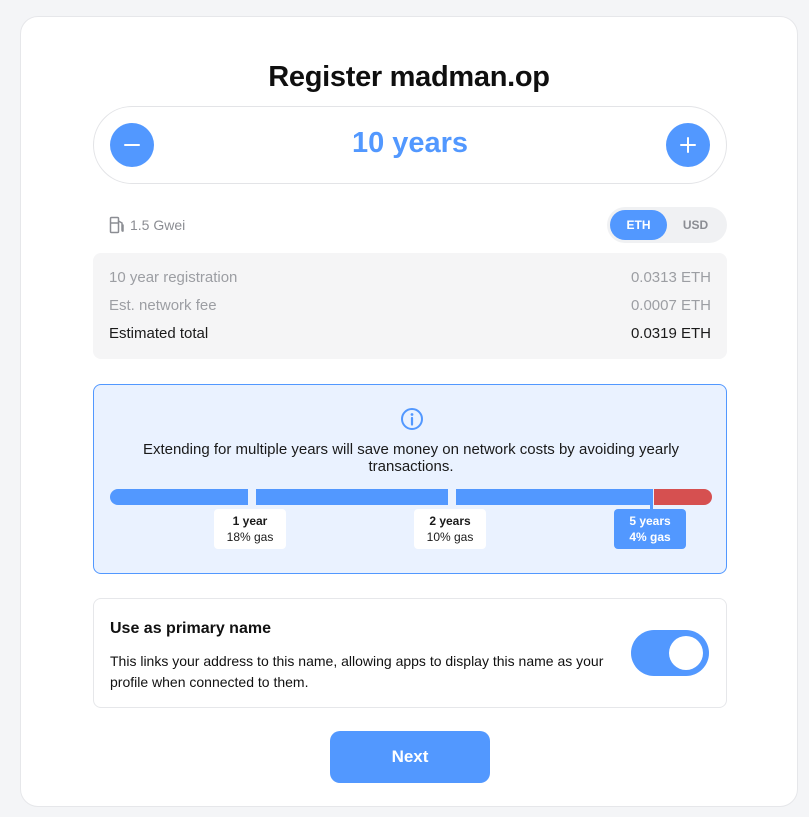 This screenshot has width=809, height=817. What do you see at coordinates (250, 521) in the screenshot?
I see `marker-years: 1 year` at bounding box center [250, 521].